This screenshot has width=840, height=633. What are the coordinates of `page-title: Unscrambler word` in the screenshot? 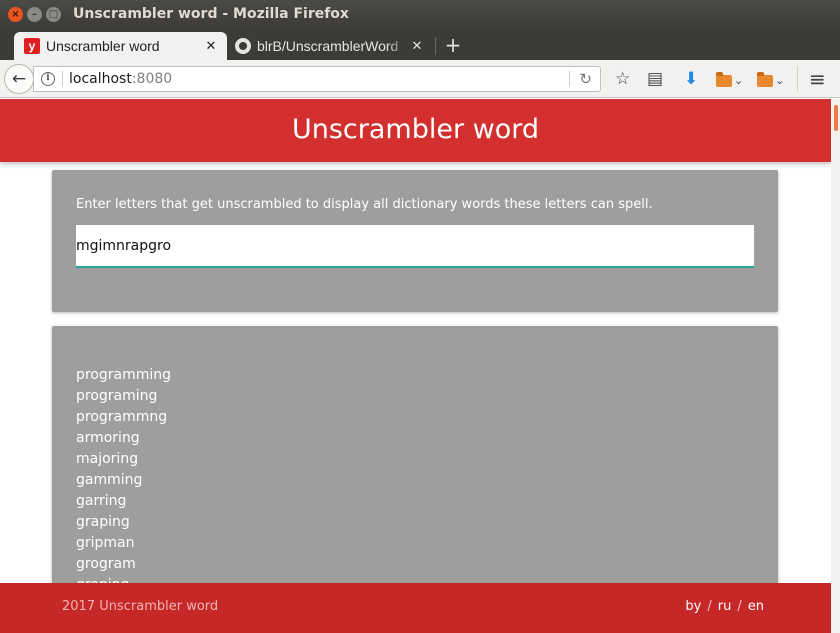 It's located at (415, 129).